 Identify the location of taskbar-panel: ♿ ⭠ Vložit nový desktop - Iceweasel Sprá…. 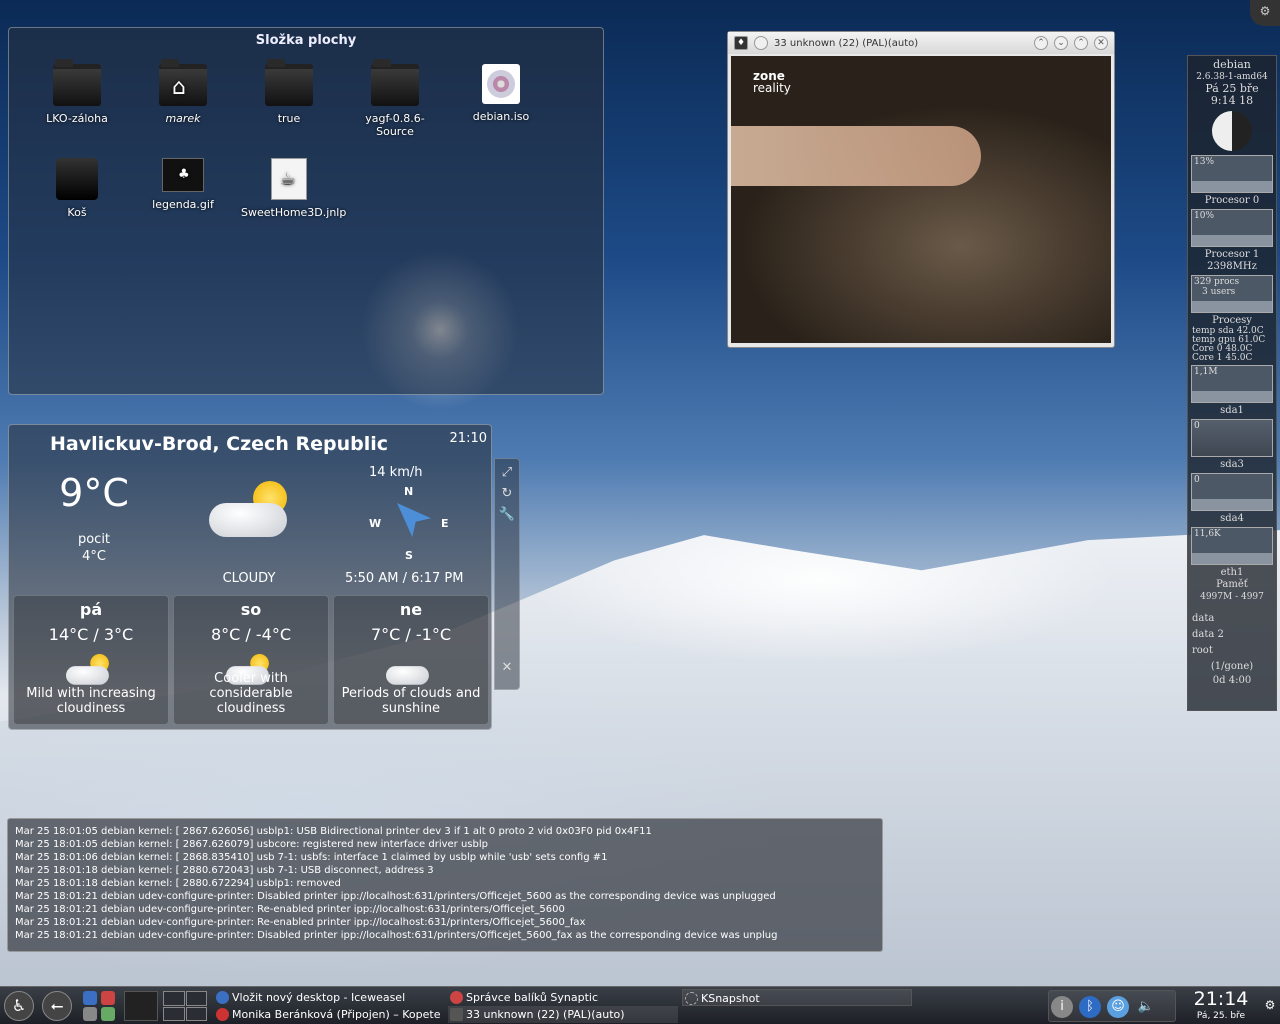
(640, 1005).